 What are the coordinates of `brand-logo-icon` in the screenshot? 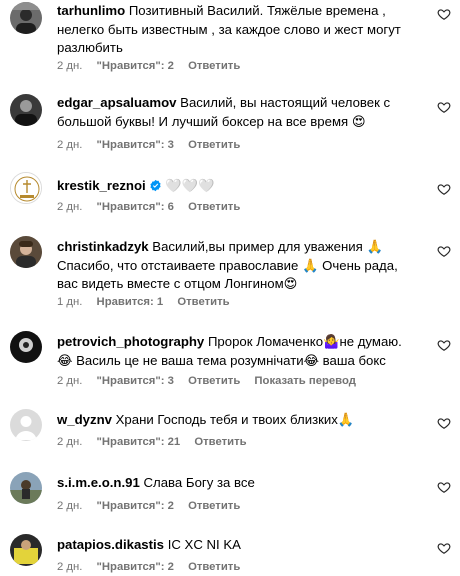 It's located at (26, 188).